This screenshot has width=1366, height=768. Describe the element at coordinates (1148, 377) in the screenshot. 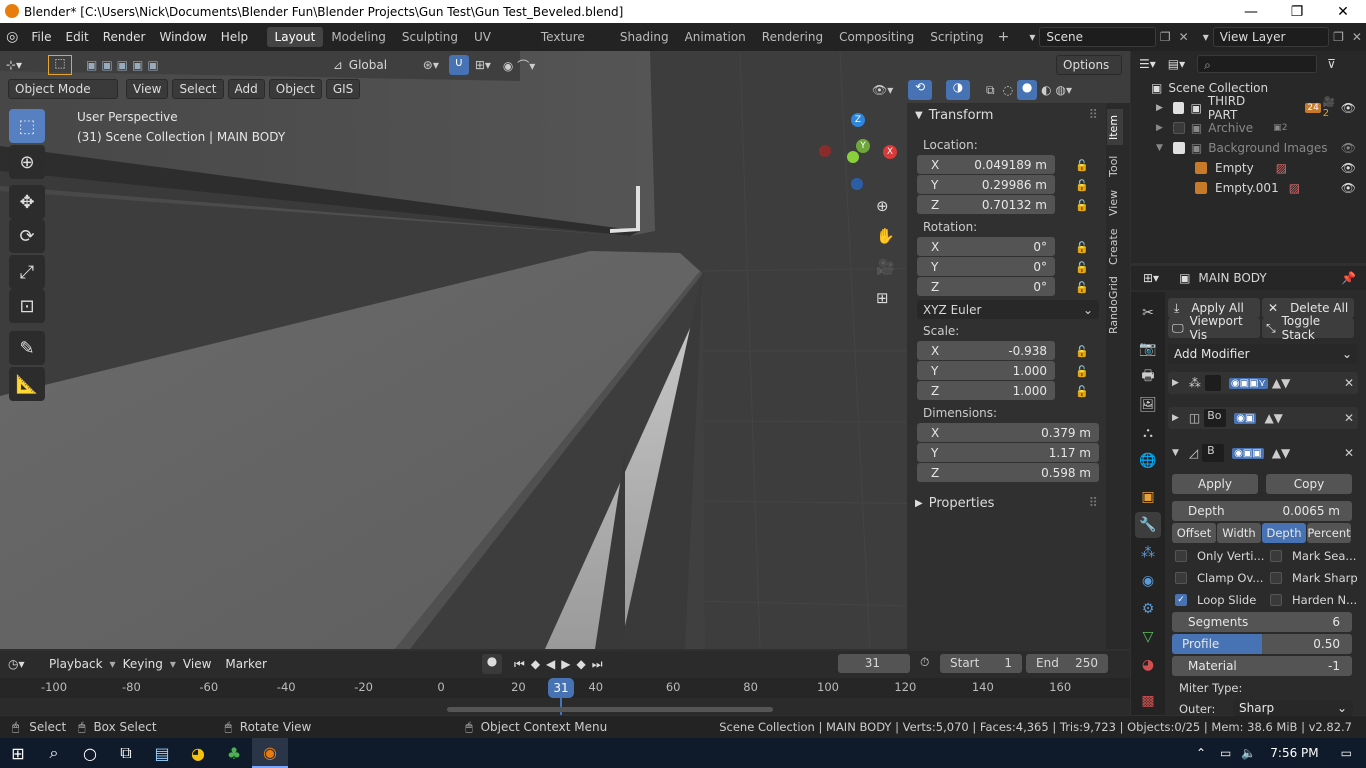

I see `output-tab-icon: 🖶` at that location.